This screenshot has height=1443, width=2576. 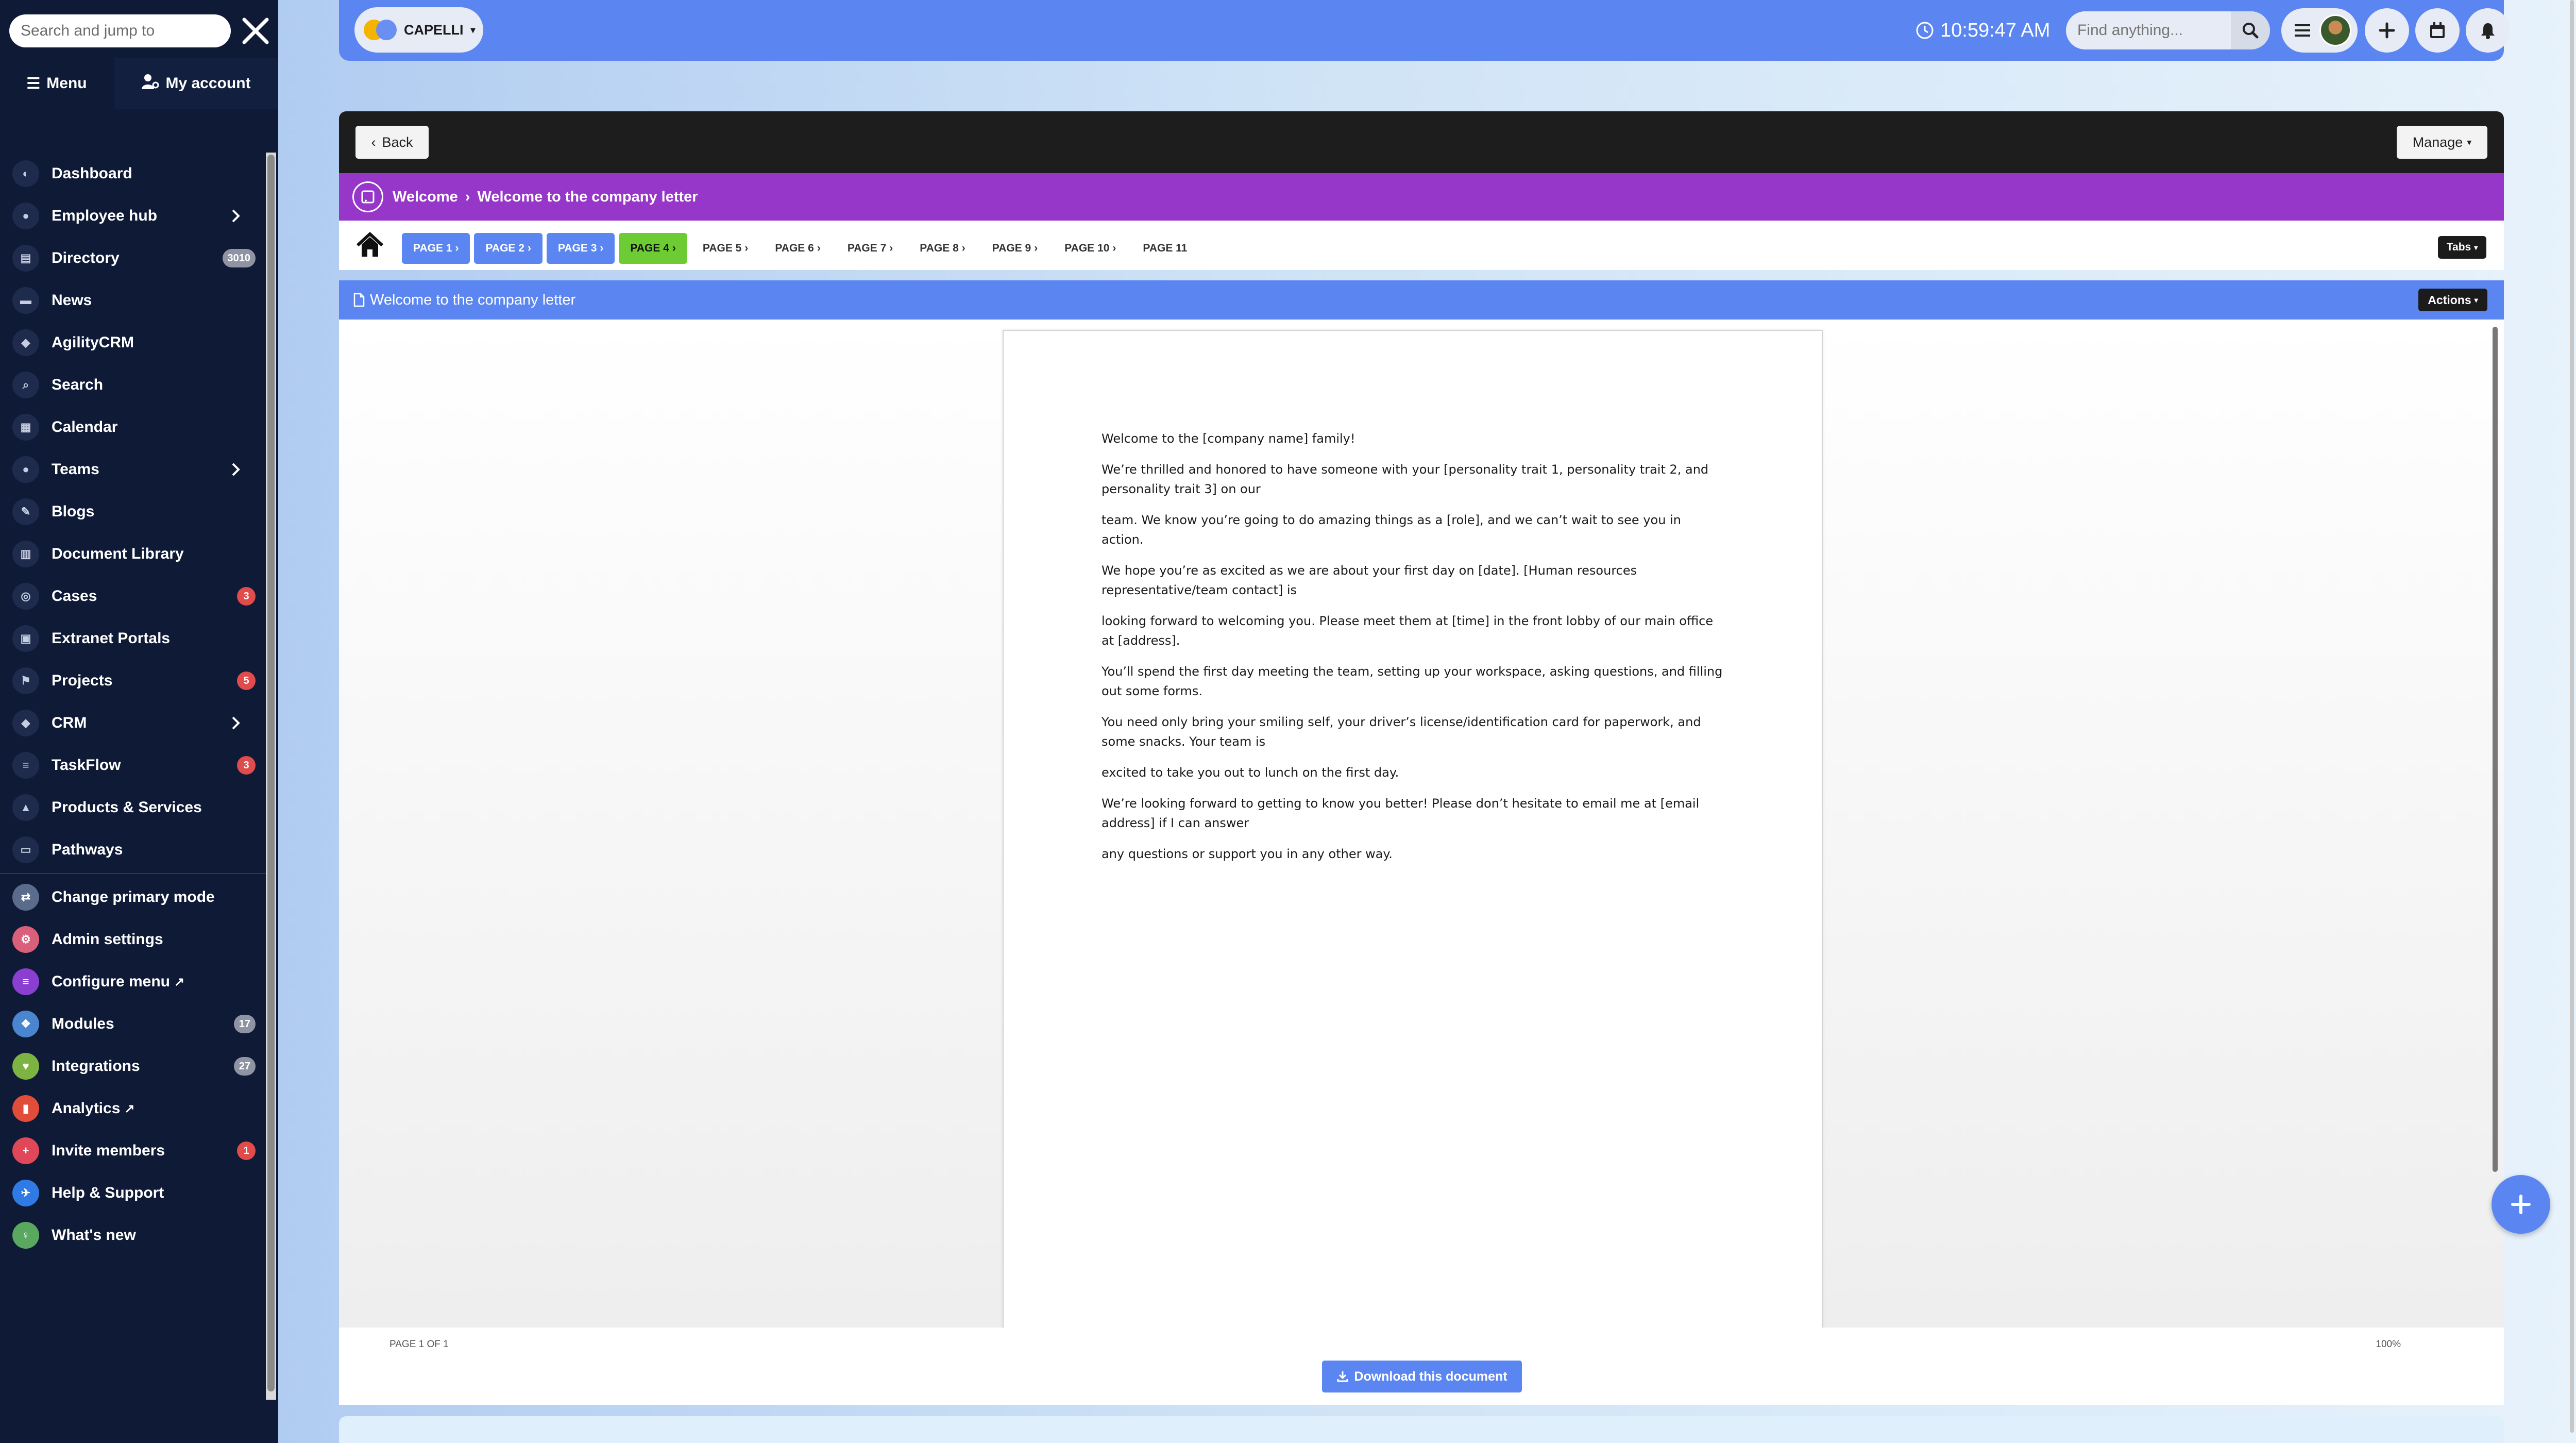 I want to click on book-icon, so click(x=367, y=196).